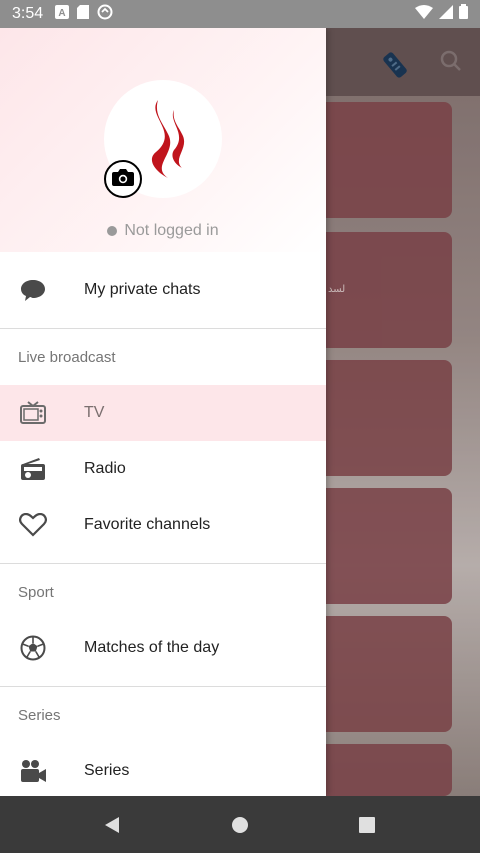 This screenshot has height=853, width=480. What do you see at coordinates (240, 14) in the screenshot?
I see `status-bar: 3:54 A` at bounding box center [240, 14].